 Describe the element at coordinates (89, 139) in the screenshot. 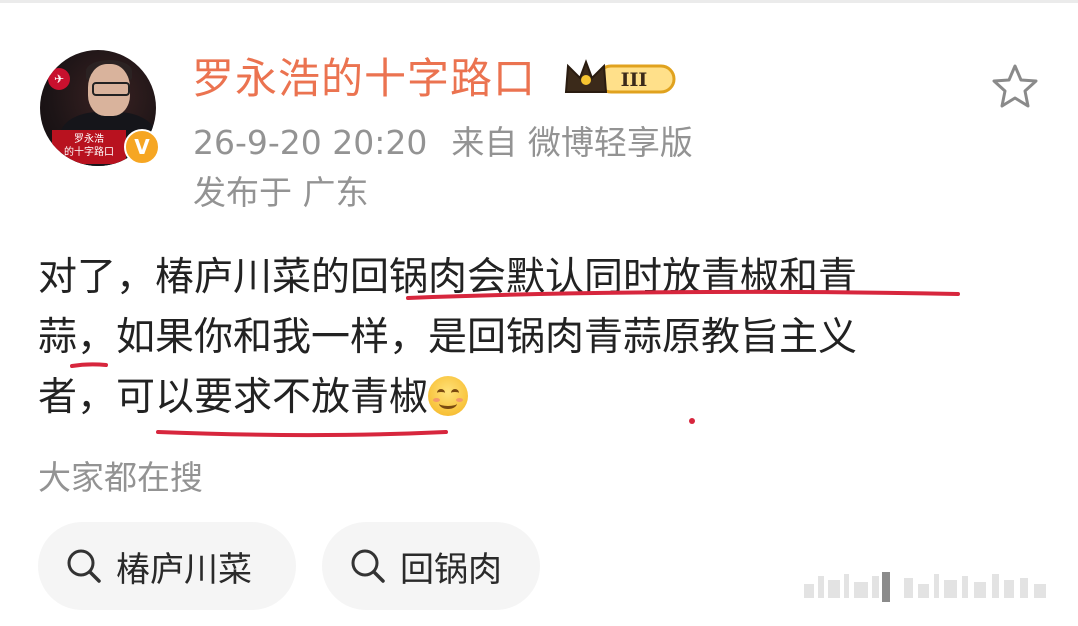

I see `avatar-caption-line1: 罗永浩` at that location.